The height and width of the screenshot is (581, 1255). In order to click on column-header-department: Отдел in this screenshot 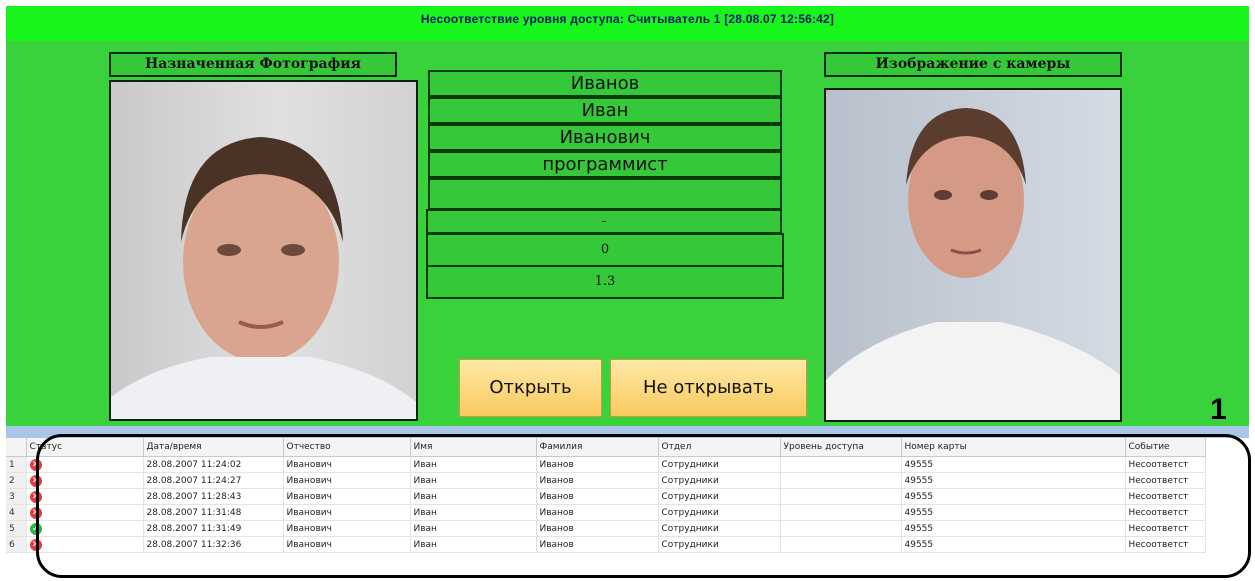, I will do `click(719, 447)`.